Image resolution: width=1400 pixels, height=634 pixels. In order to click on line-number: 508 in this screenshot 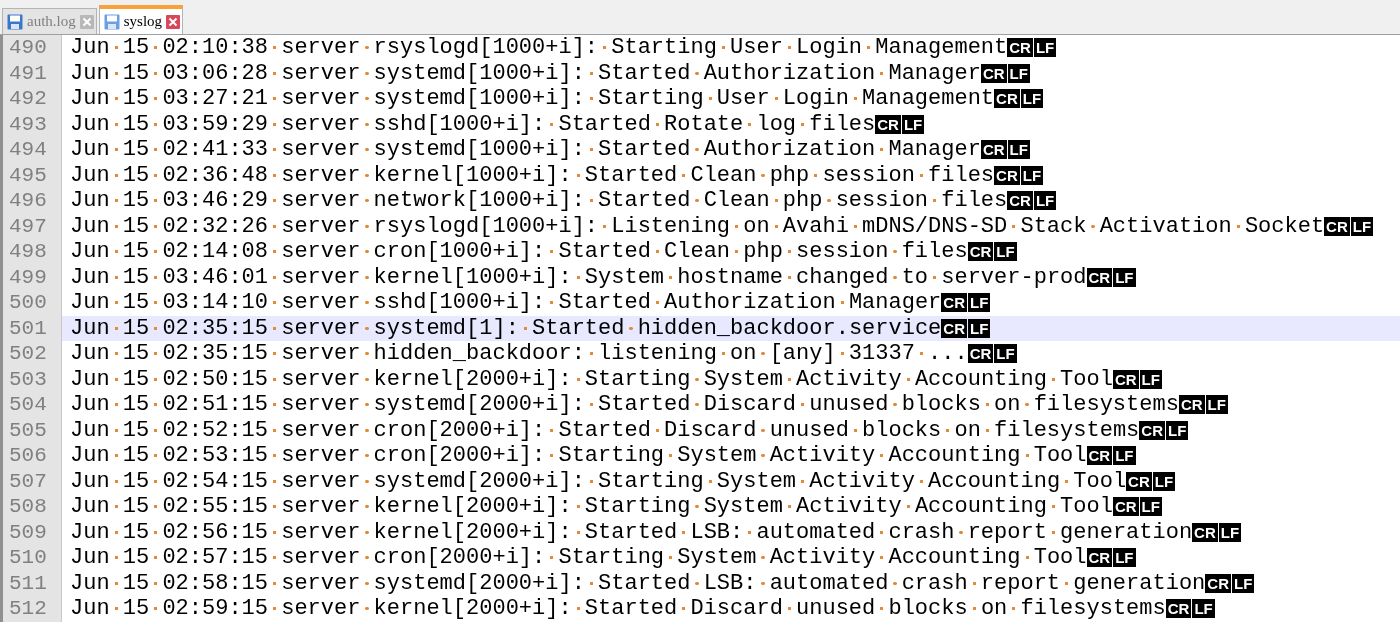, I will do `click(28, 507)`.